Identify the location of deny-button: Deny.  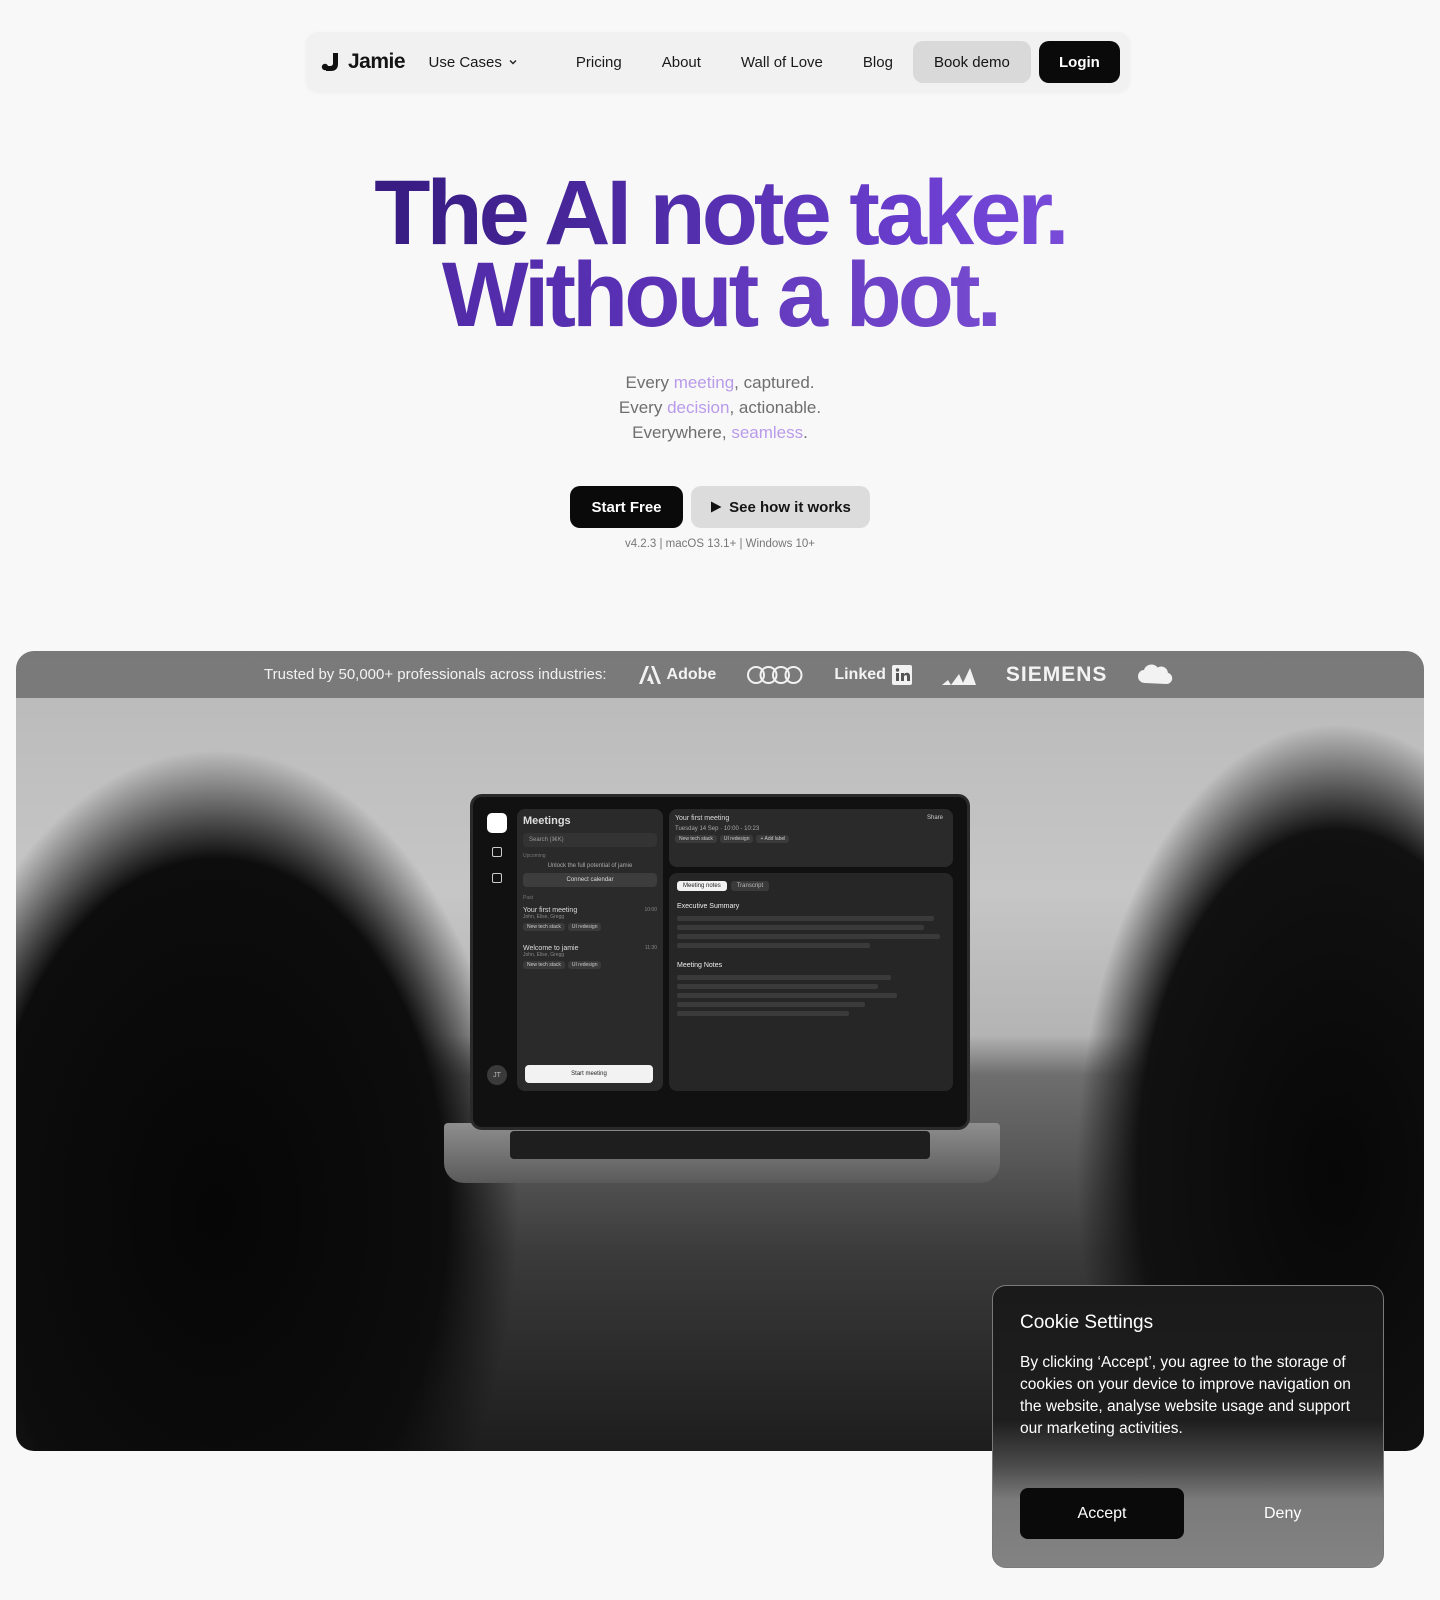
(1282, 1514).